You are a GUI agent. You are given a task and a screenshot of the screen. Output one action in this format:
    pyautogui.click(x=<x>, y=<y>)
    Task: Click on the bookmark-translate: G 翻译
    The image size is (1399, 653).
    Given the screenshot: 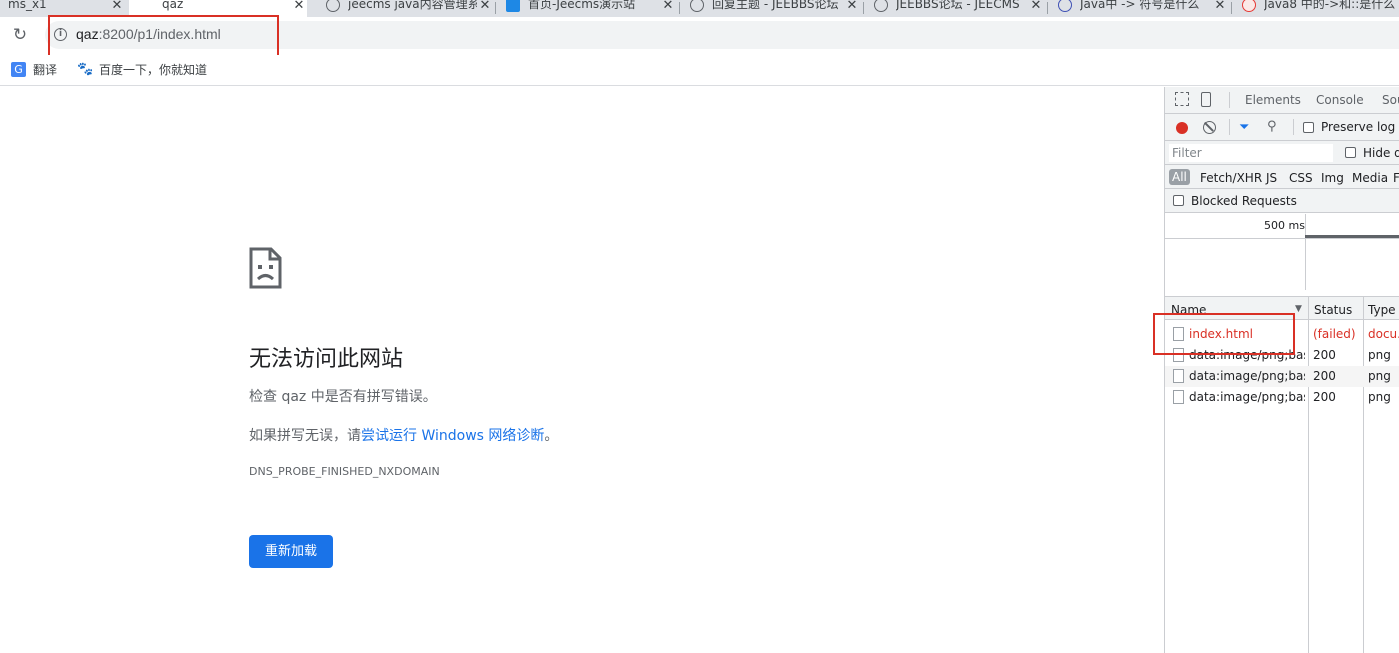 What is the action you would take?
    pyautogui.click(x=34, y=69)
    